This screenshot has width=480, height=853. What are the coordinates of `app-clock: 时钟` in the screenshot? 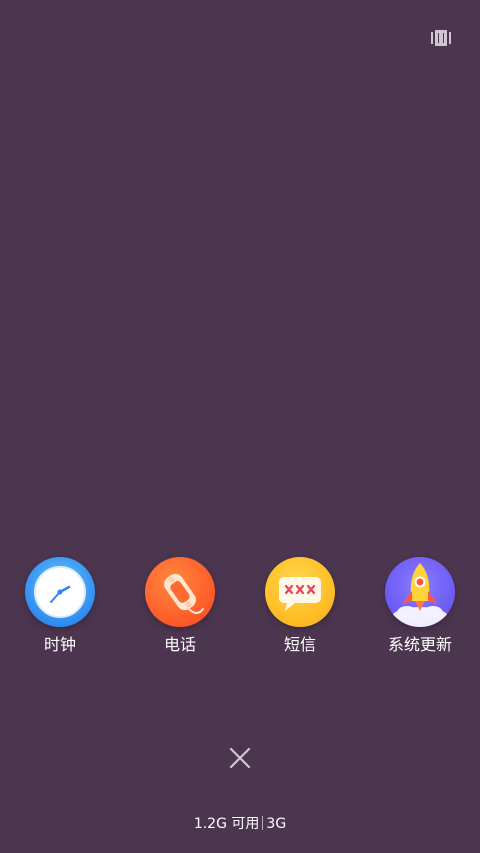 It's located at (60, 612).